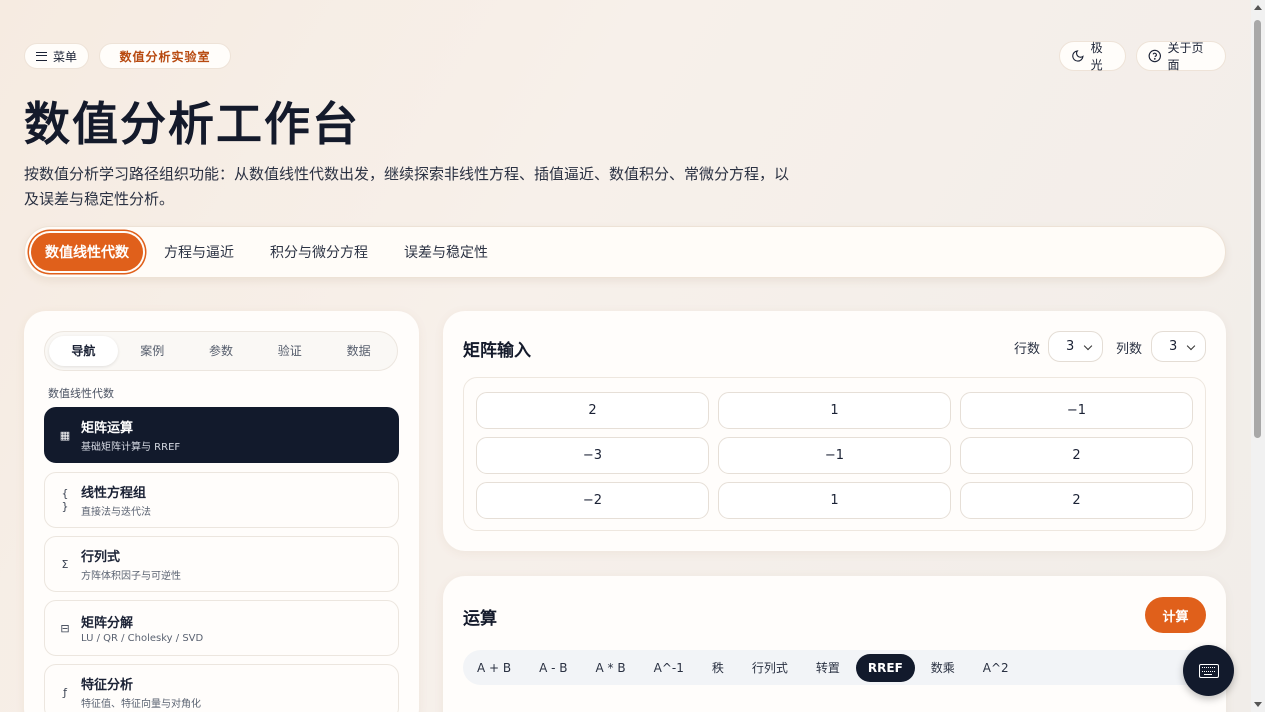  I want to click on keyboard-shortcuts-button, so click(1208, 670).